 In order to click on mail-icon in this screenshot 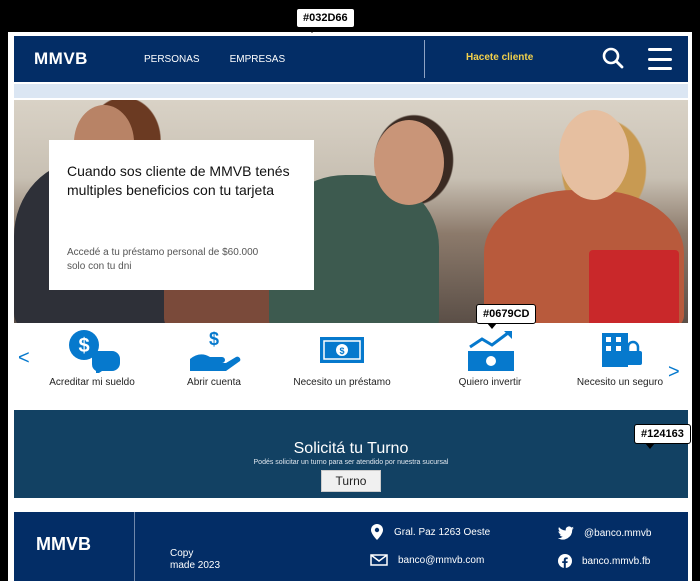, I will do `click(379, 560)`.